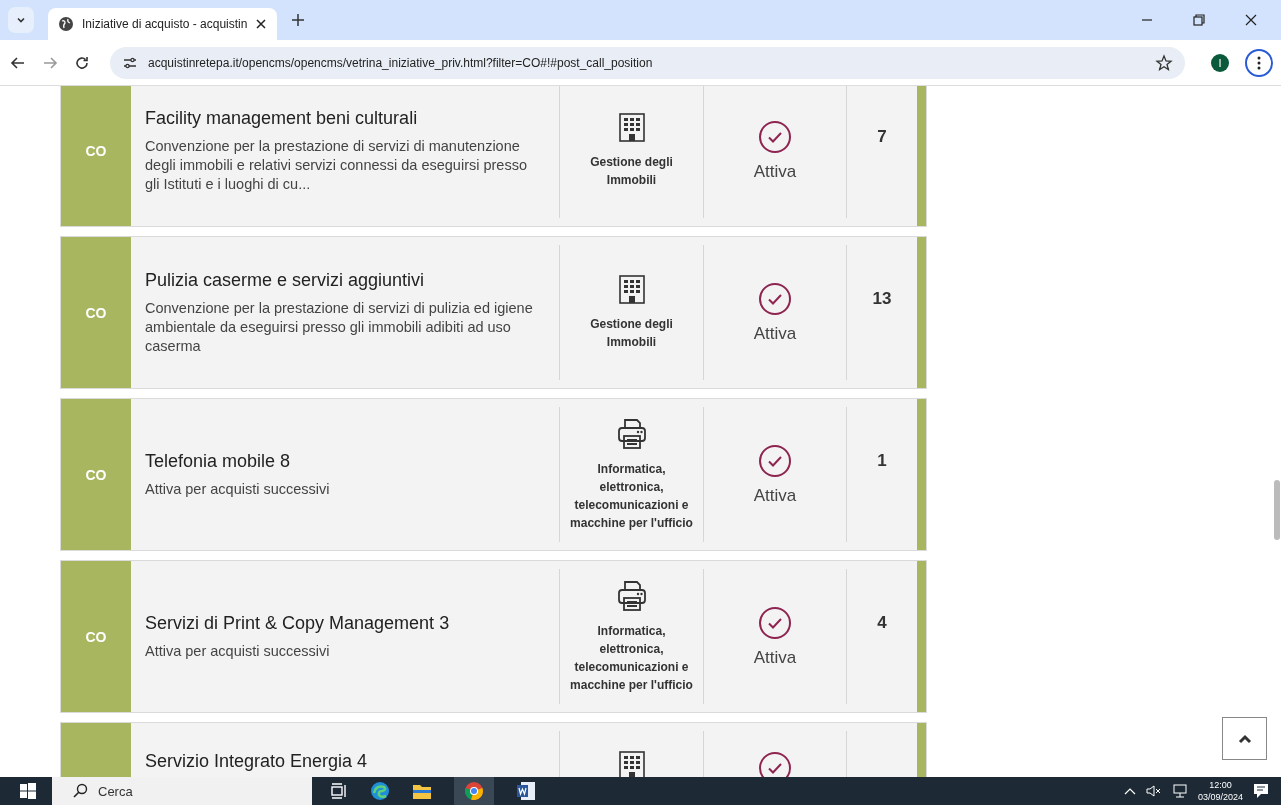 This screenshot has width=1281, height=805. I want to click on search-icon, so click(80, 791).